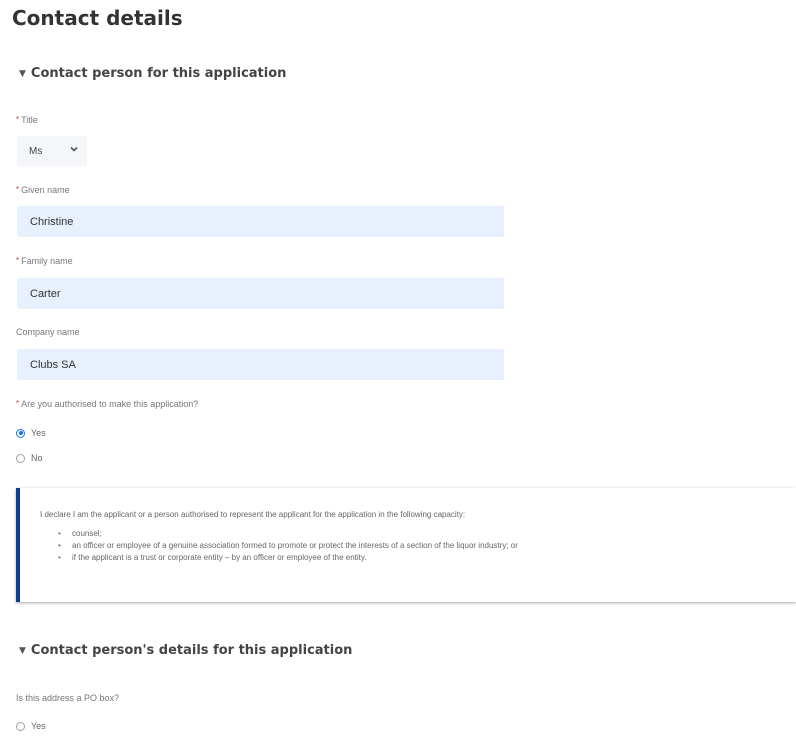 The width and height of the screenshot is (796, 736). What do you see at coordinates (29, 120) in the screenshot?
I see `title-label-text: Title` at bounding box center [29, 120].